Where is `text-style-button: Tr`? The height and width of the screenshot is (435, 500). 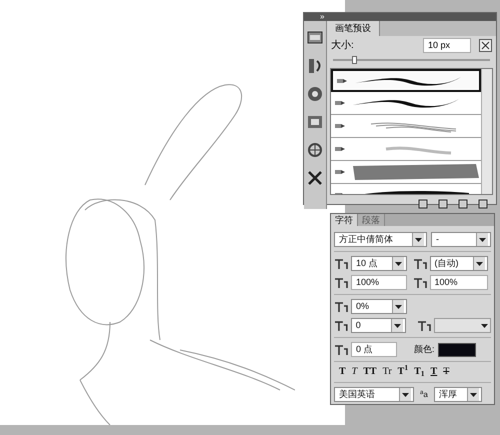
text-style-button: Tr is located at coordinates (387, 372).